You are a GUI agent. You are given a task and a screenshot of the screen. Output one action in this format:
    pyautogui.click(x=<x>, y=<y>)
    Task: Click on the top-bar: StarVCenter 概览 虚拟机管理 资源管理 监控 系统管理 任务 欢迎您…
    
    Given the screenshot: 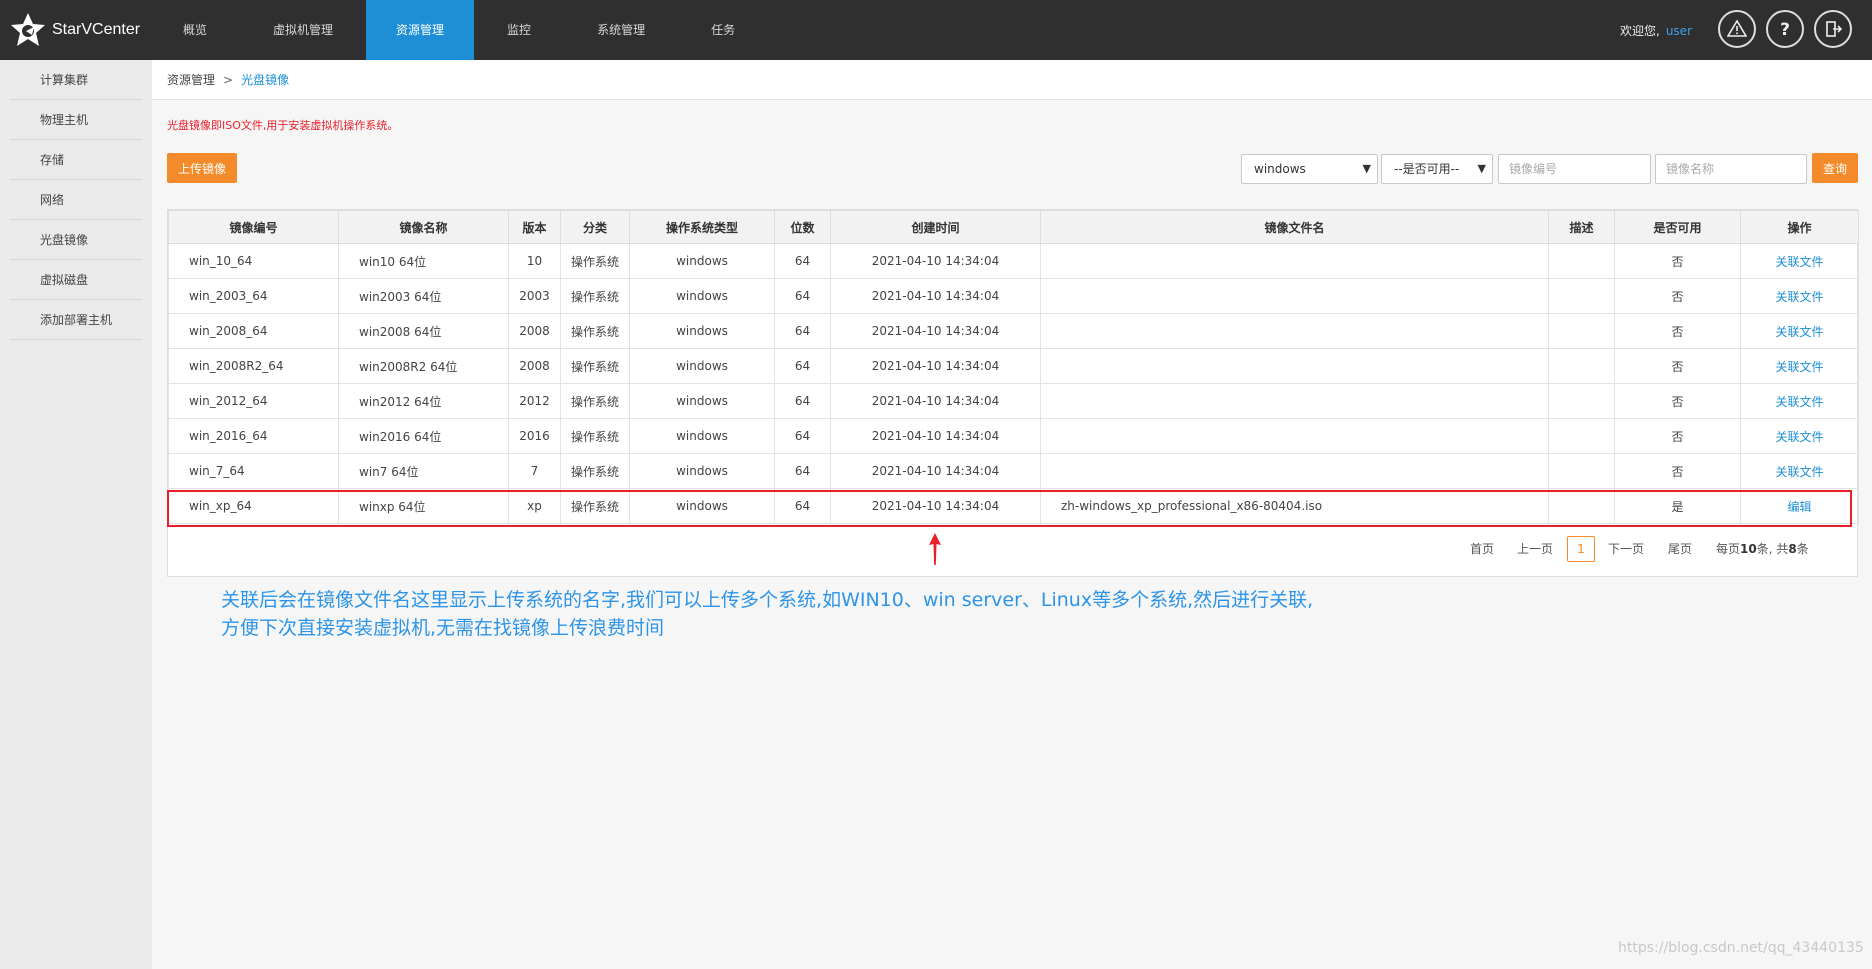 What is the action you would take?
    pyautogui.click(x=936, y=30)
    